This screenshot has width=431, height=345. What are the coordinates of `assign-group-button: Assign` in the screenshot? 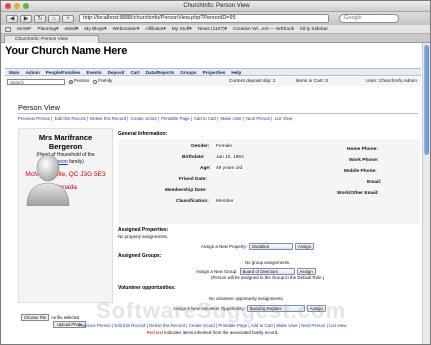 It's located at (306, 271).